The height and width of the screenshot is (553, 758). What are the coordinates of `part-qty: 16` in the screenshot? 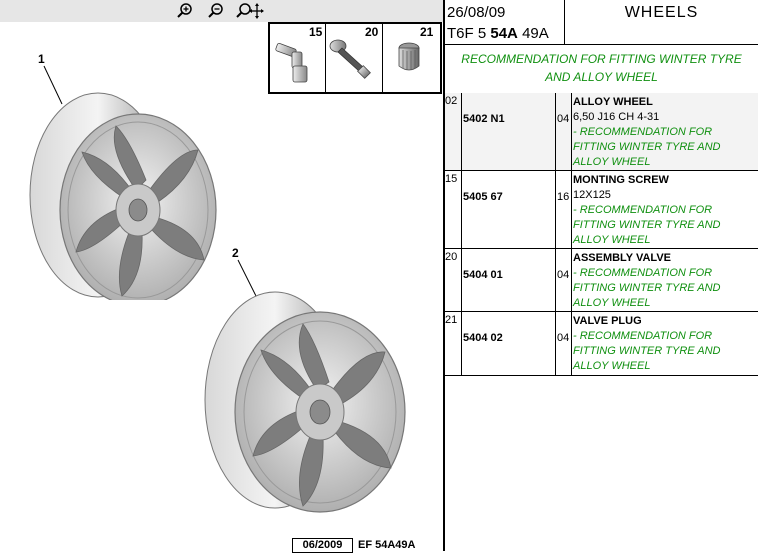 It's located at (563, 197).